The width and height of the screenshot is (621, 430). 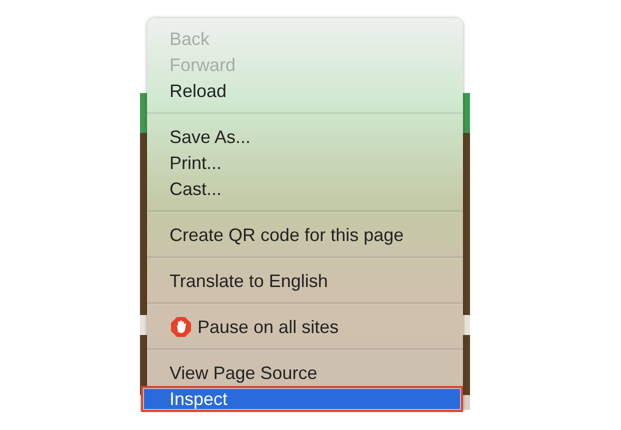 I want to click on stop-hand-icon, so click(x=181, y=327).